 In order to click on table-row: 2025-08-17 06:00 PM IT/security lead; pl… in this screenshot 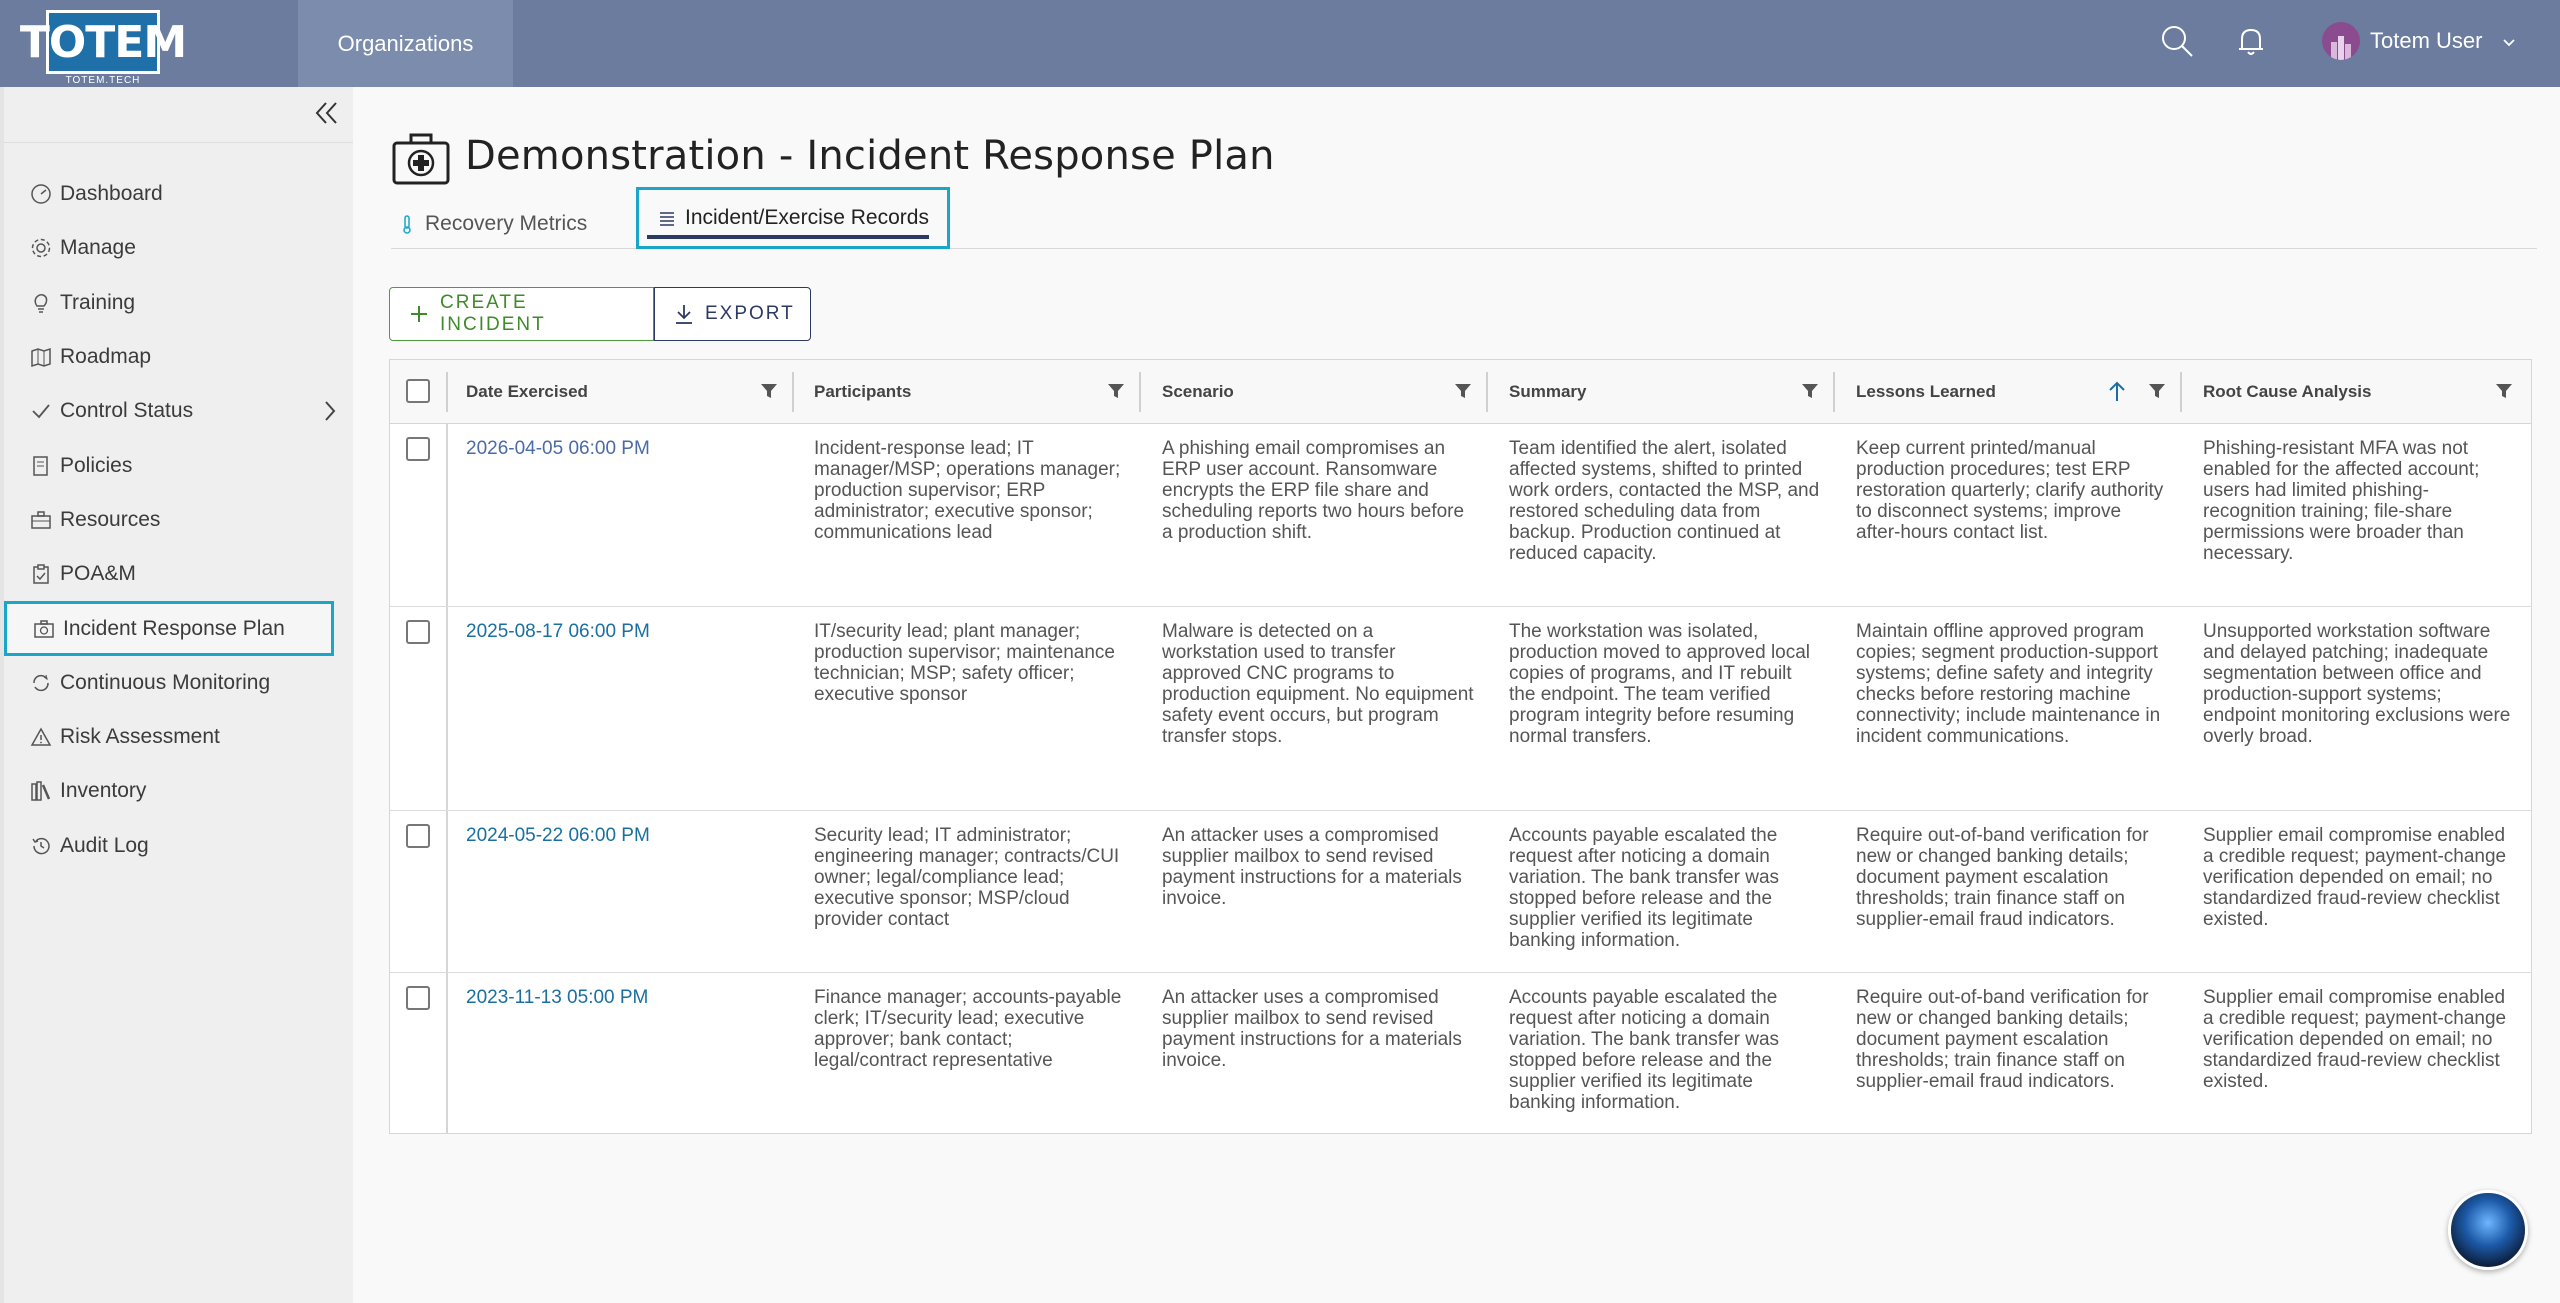, I will do `click(1460, 709)`.